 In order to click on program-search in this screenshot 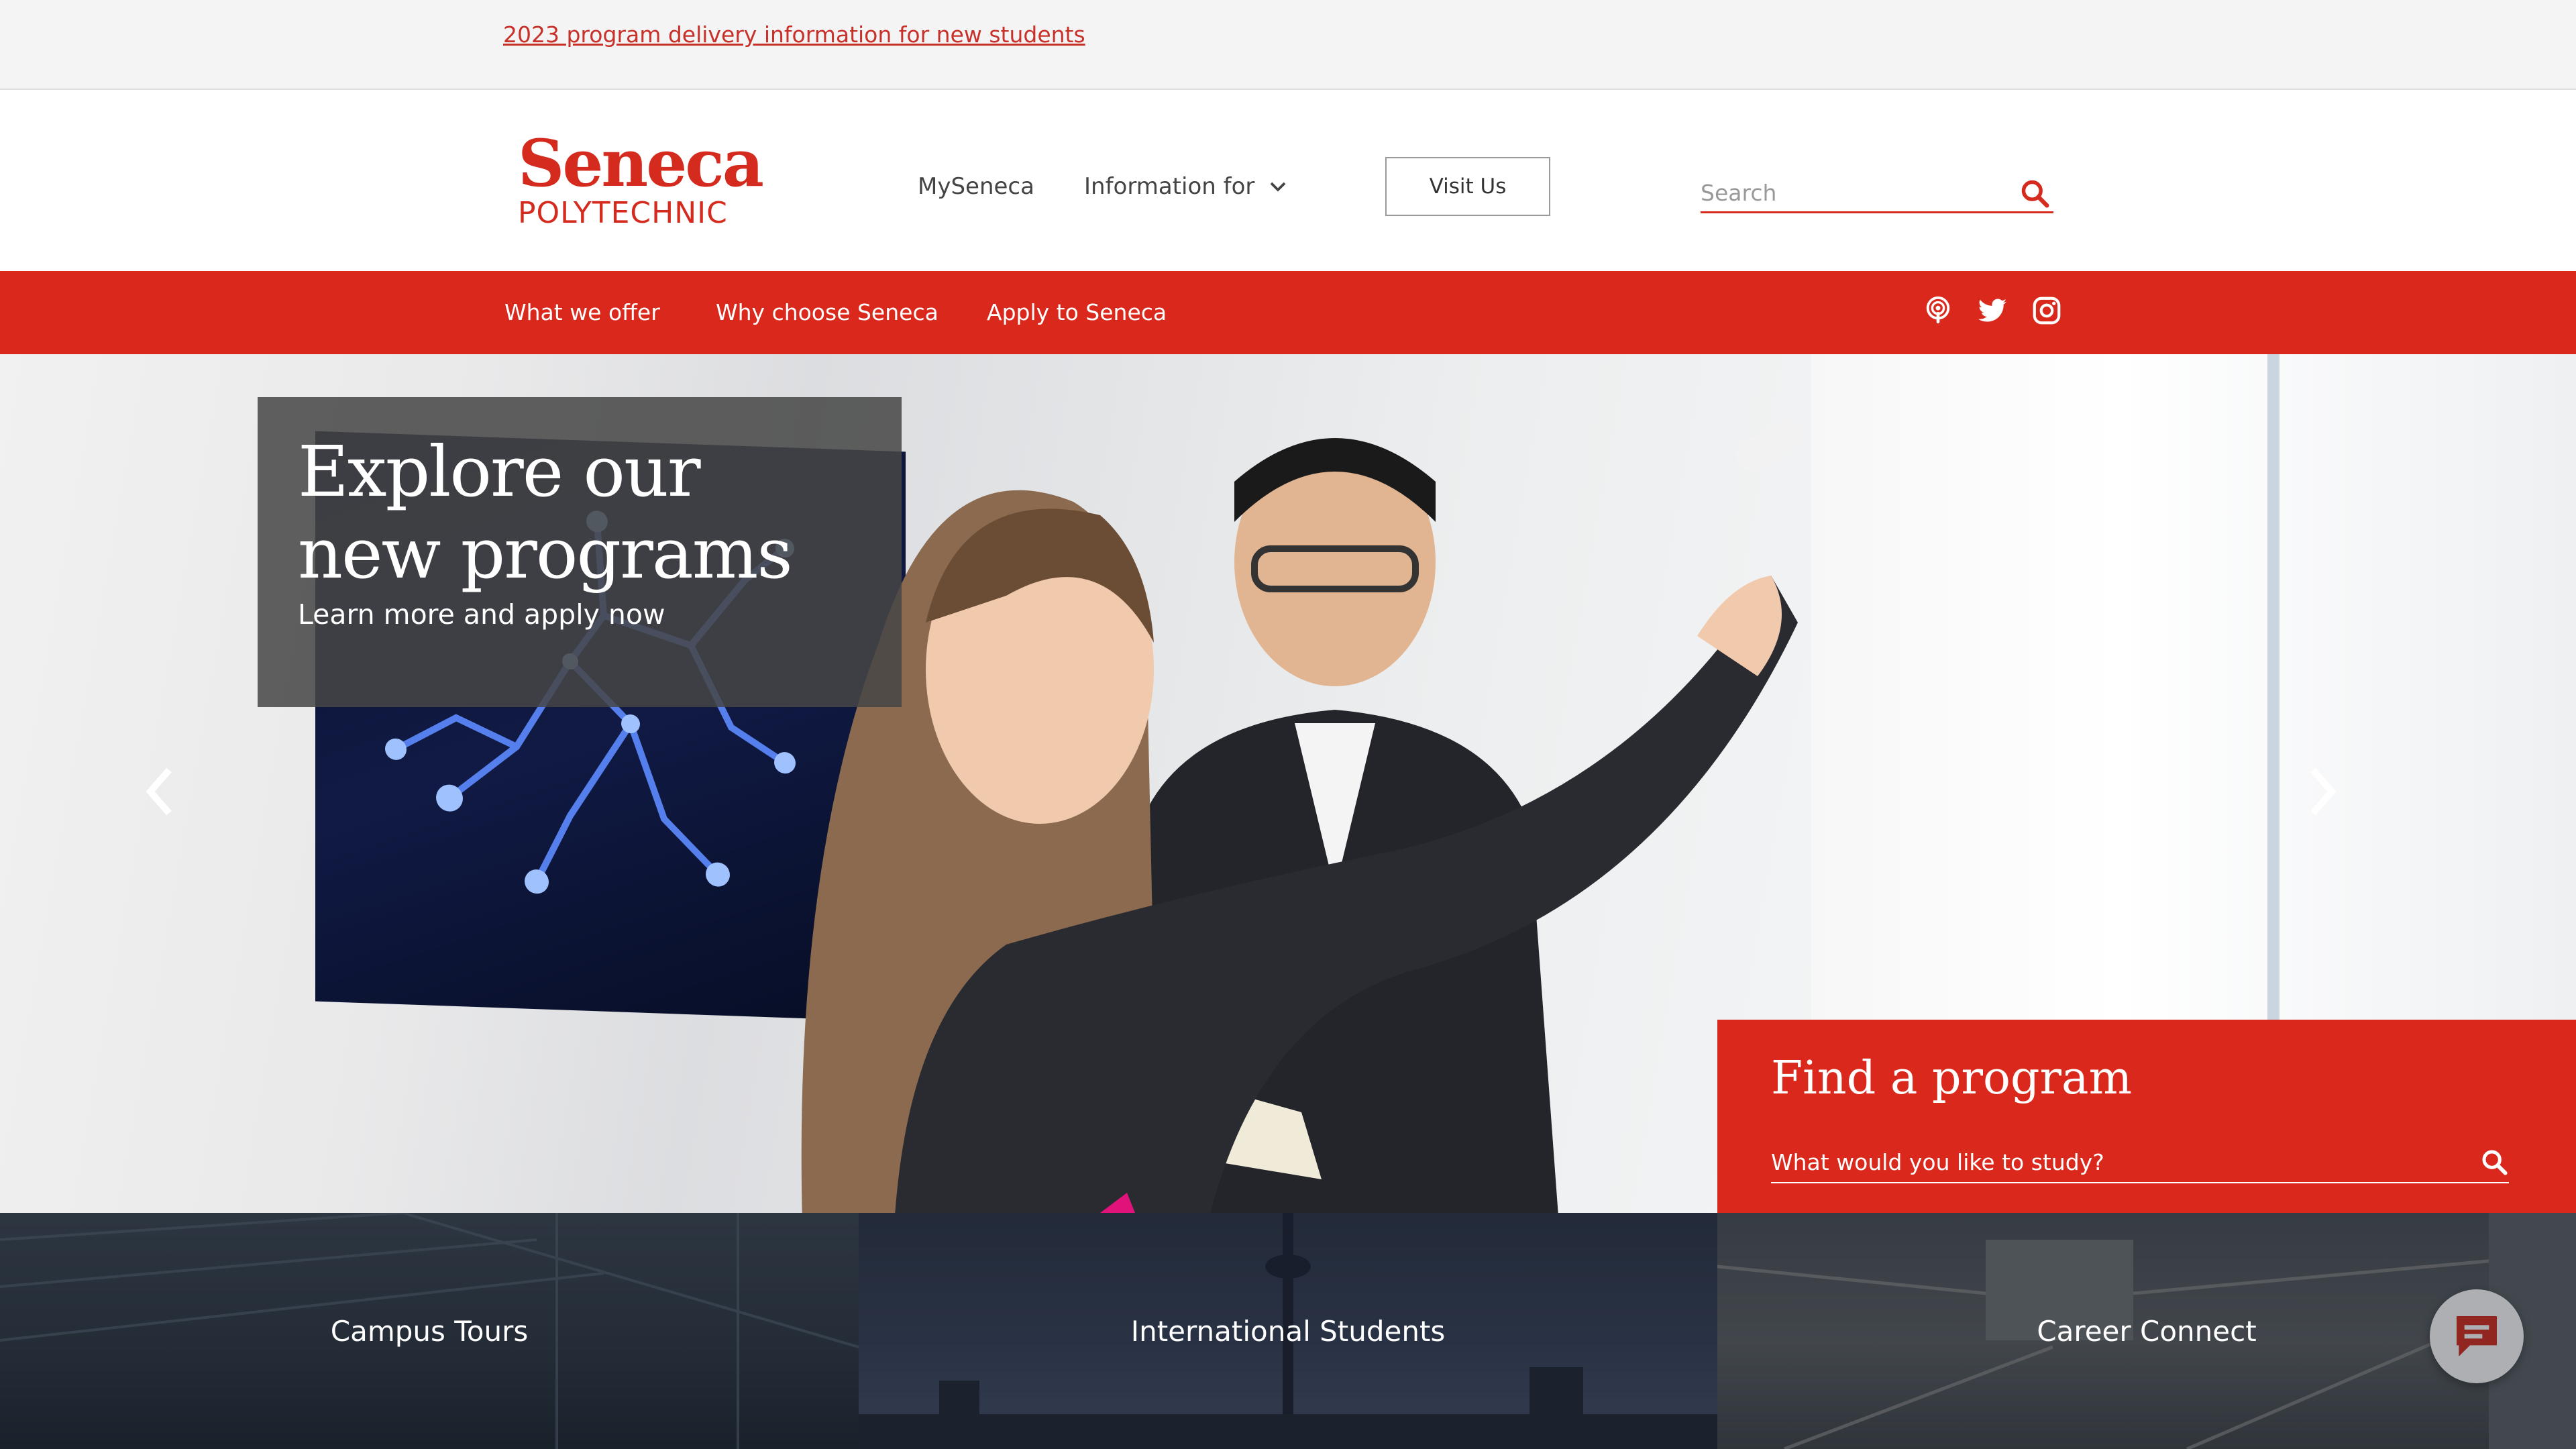, I will do `click(2140, 1163)`.